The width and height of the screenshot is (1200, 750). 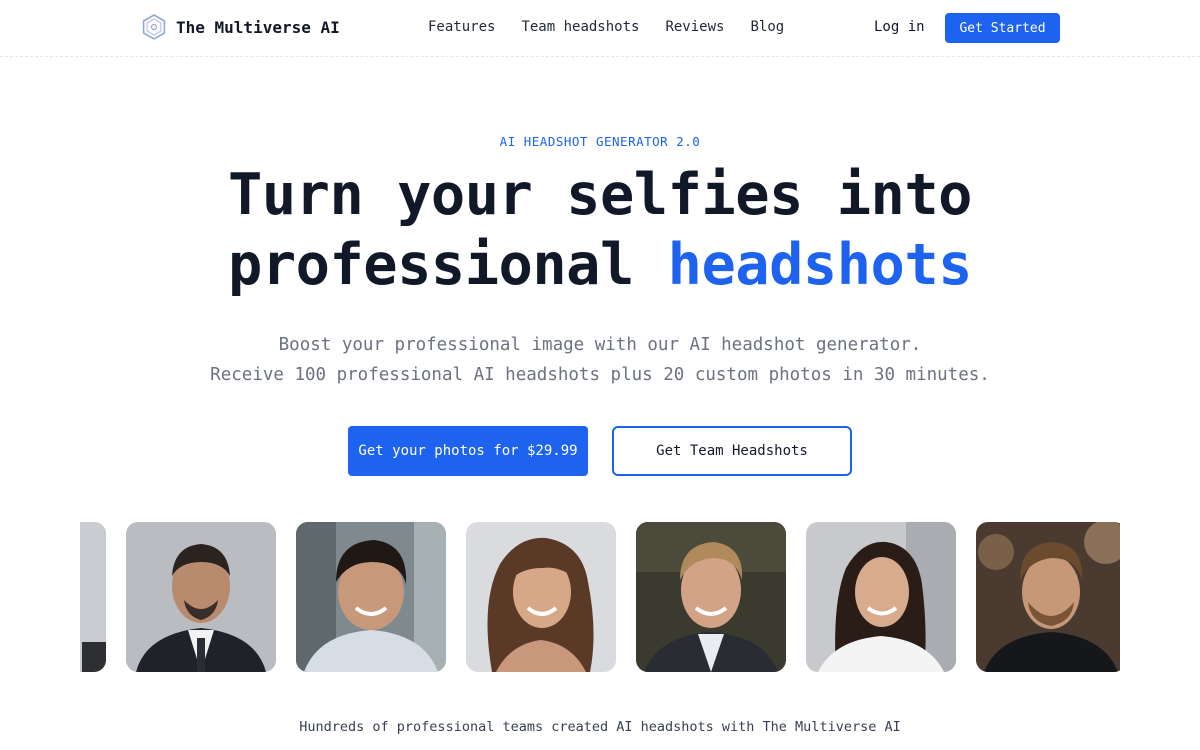 I want to click on hero-eyebrow: AI HEADSHOT GENERATOR 2.0, so click(x=600, y=141).